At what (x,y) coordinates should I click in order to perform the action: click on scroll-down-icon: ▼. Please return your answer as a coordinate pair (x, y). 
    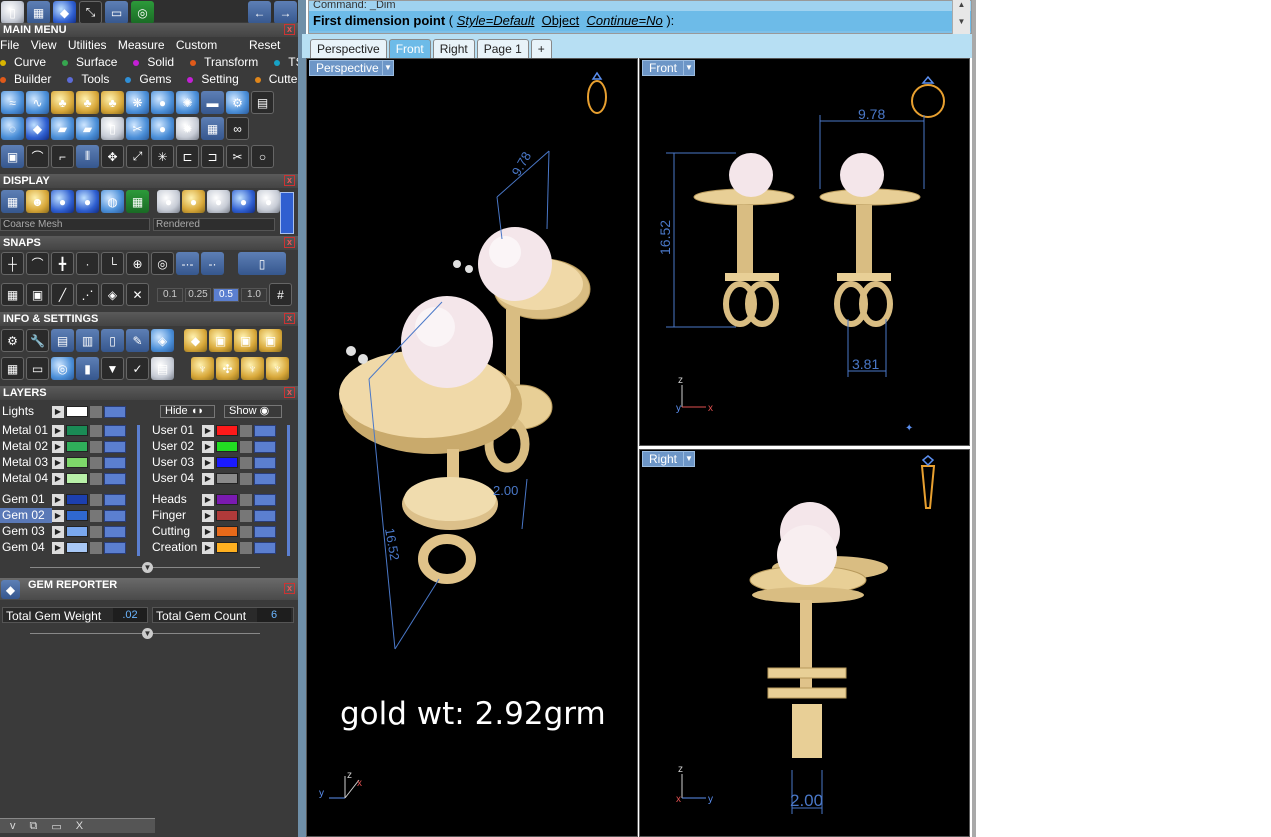
    Looking at the image, I should click on (961, 21).